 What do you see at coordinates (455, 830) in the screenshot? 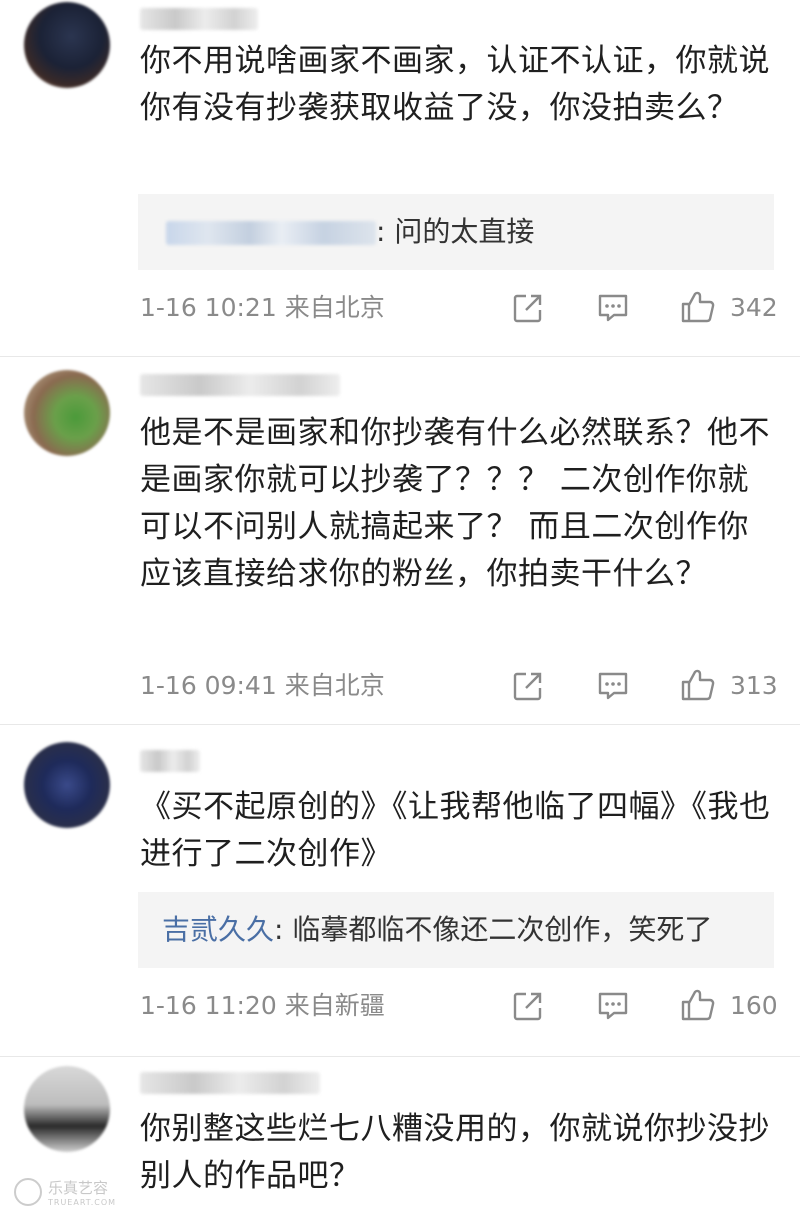
I see `comment-text: 《买不起原创的》《让我帮他临了四幅》《我也进行了二次创作》` at bounding box center [455, 830].